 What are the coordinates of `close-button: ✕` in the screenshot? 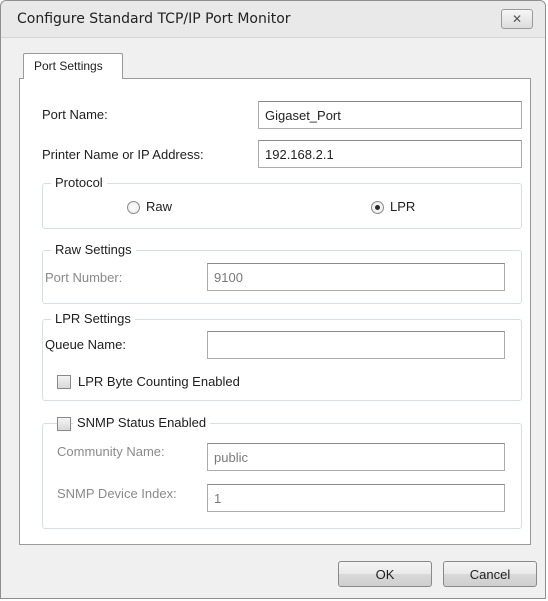 It's located at (517, 19).